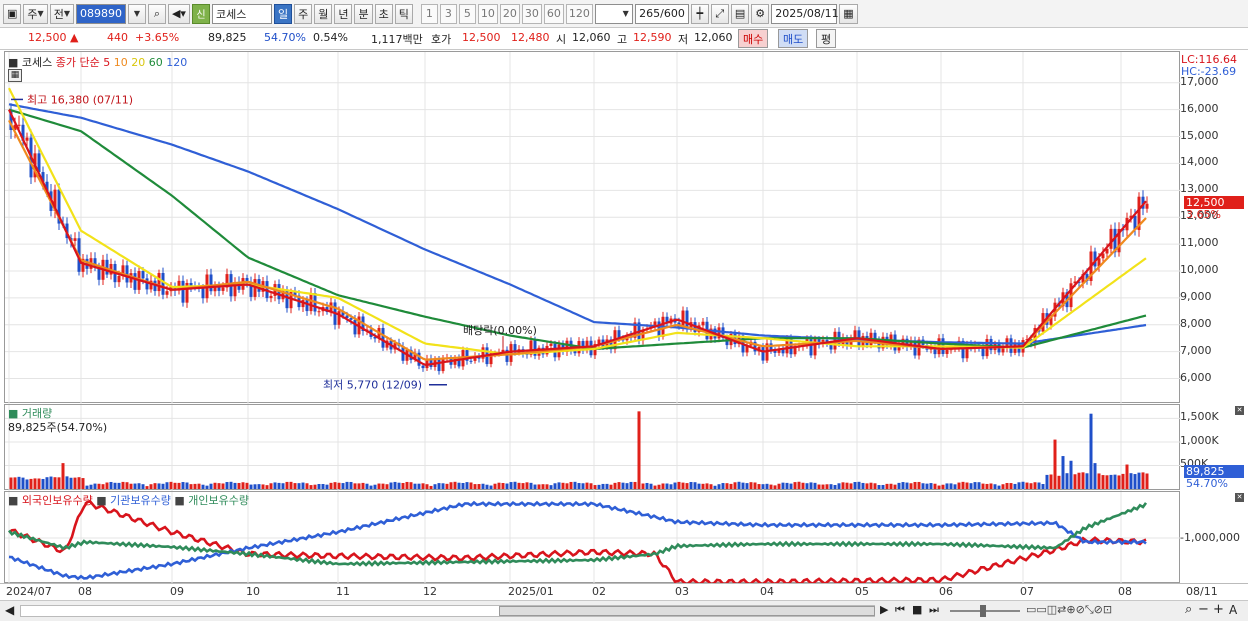 The height and width of the screenshot is (621, 1248). What do you see at coordinates (487, 13) in the screenshot?
I see `interval-10-button: 10` at bounding box center [487, 13].